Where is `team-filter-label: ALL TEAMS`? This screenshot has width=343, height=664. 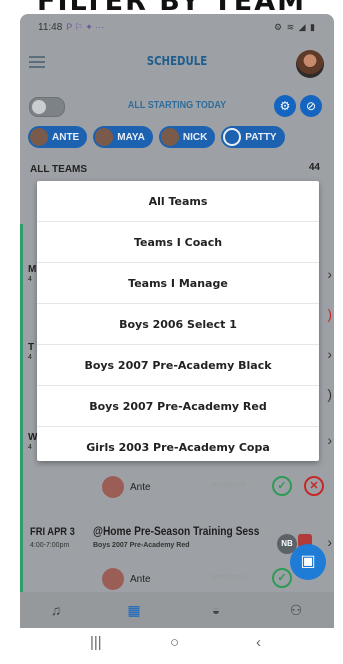 team-filter-label: ALL TEAMS is located at coordinates (58, 169).